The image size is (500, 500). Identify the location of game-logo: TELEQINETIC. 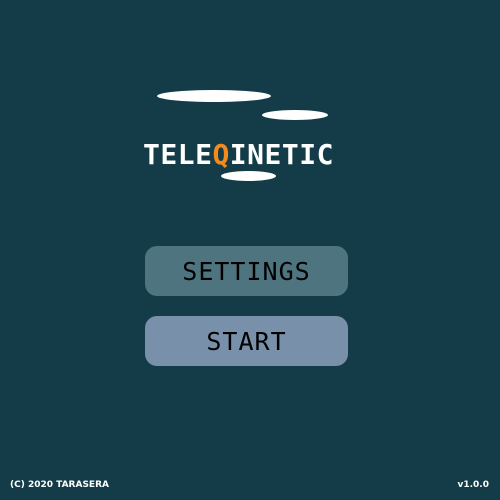
(259, 155).